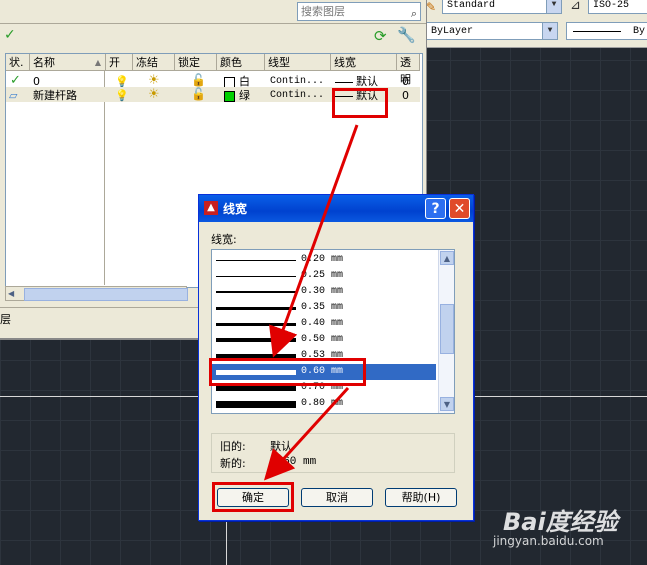 This screenshot has width=647, height=565. Describe the element at coordinates (5, 319) in the screenshot. I see `status-text: 层` at that location.